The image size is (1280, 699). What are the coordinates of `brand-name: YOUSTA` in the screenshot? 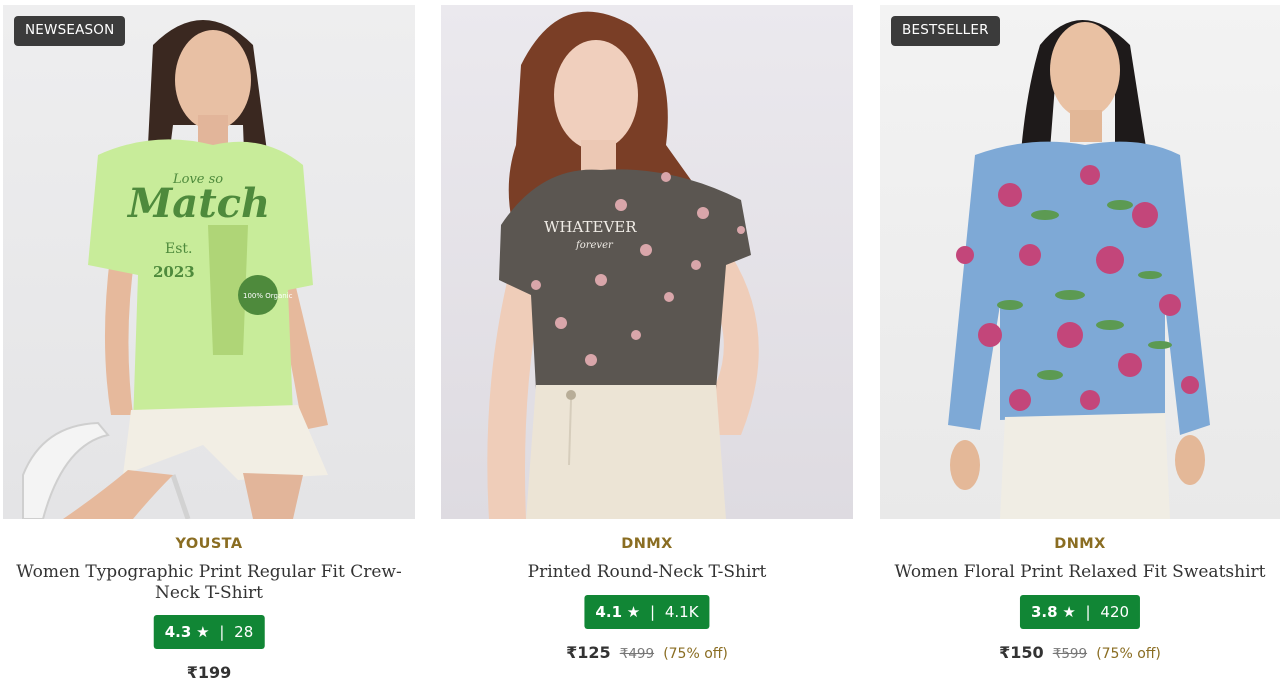 It's located at (209, 544).